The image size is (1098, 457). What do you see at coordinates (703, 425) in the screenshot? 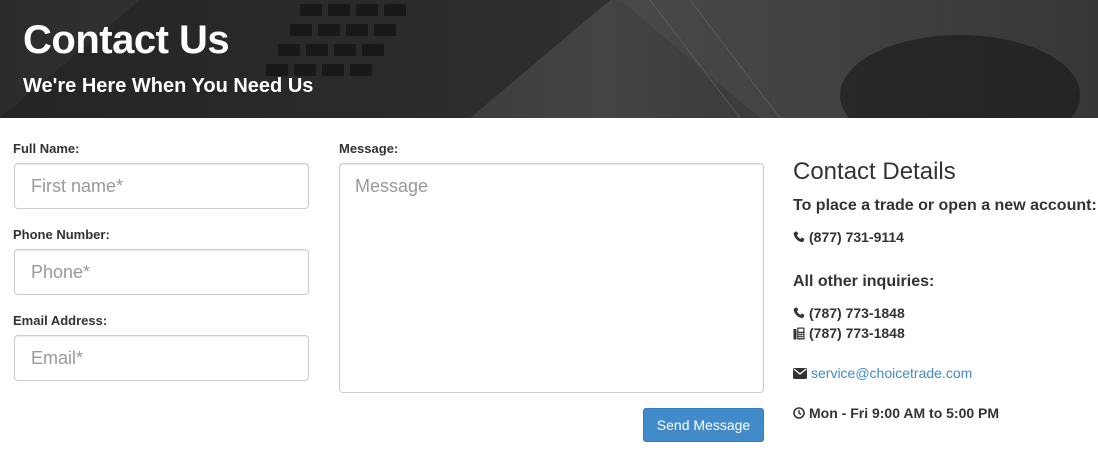
I see `send-message-button: Send Message` at bounding box center [703, 425].